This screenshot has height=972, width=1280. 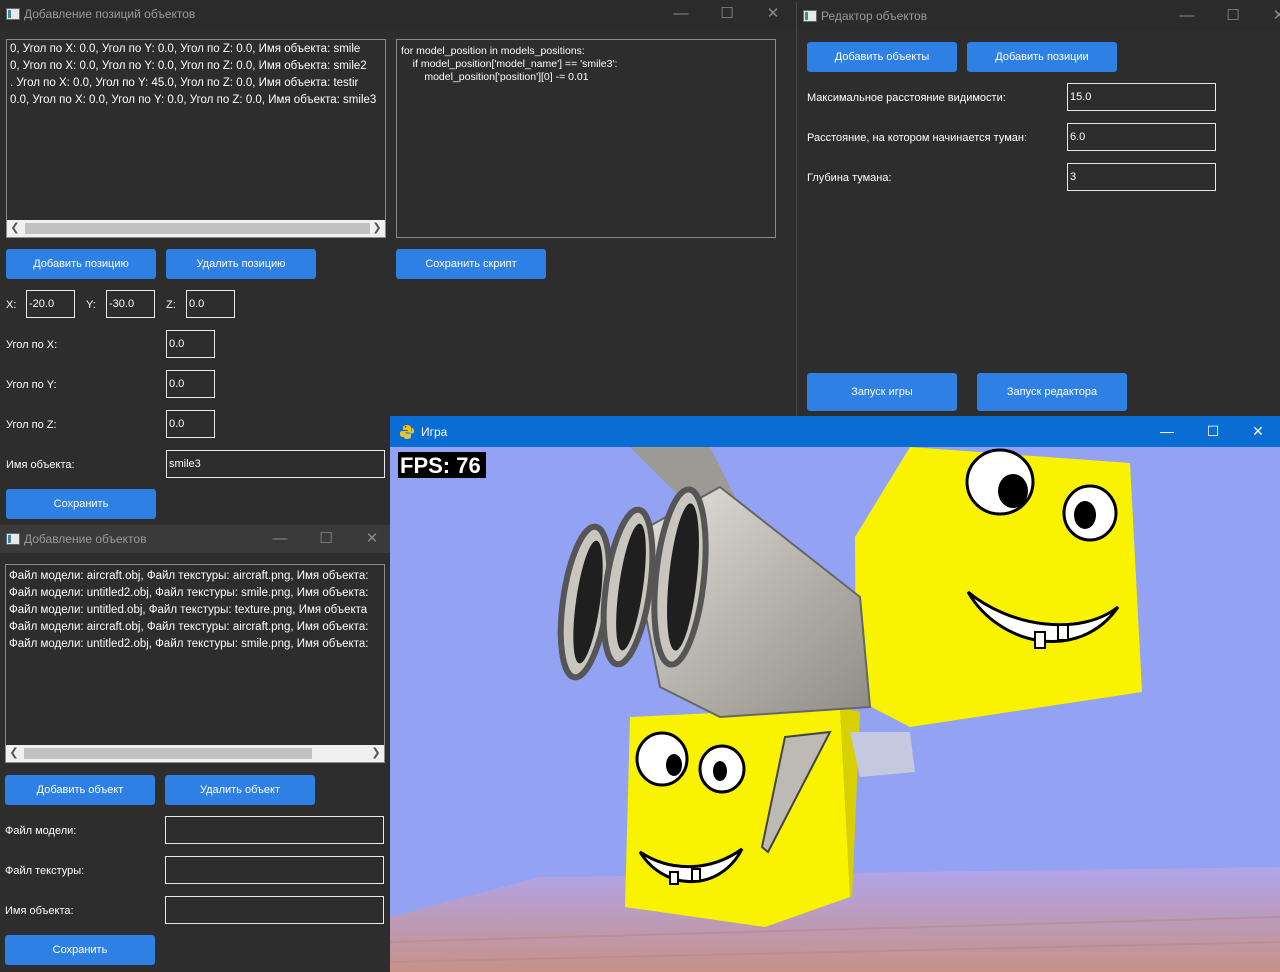 What do you see at coordinates (240, 790) in the screenshot?
I see `delete-object-button: Удалить объект` at bounding box center [240, 790].